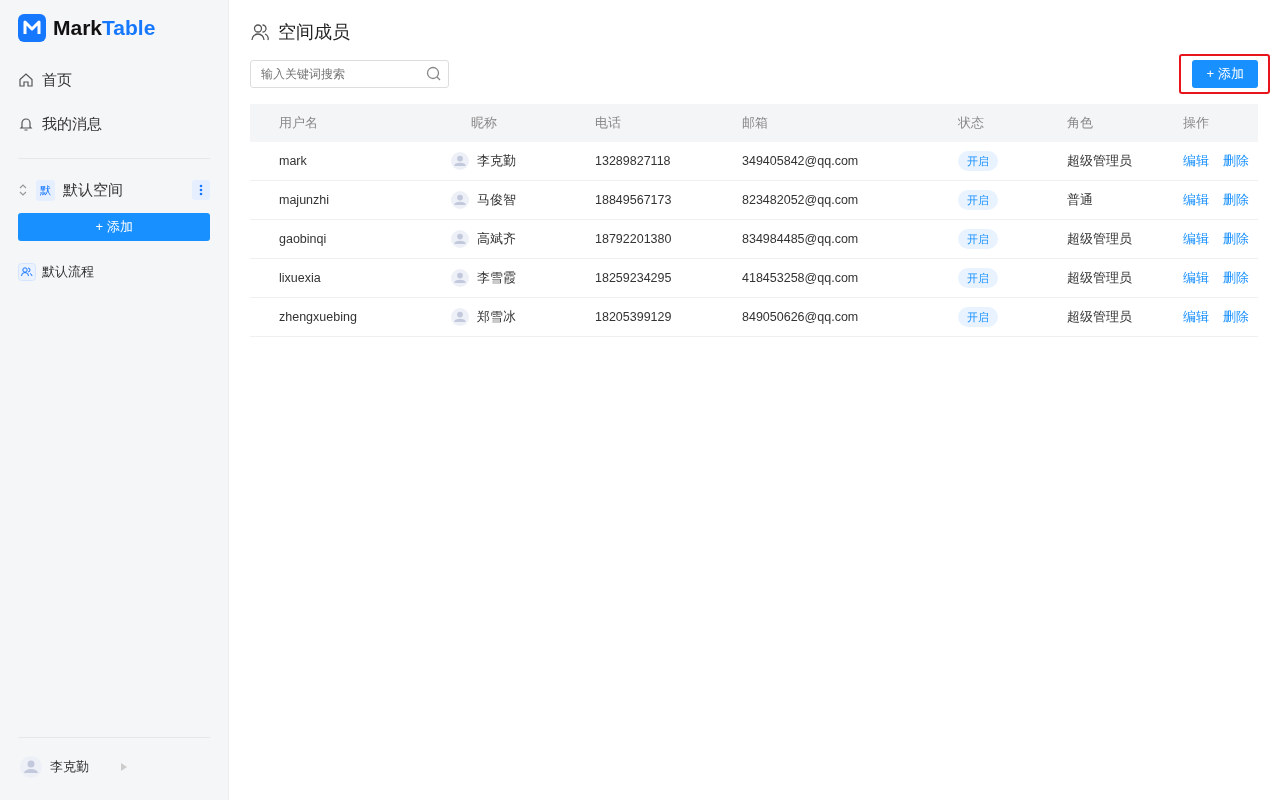 The width and height of the screenshot is (1280, 800). I want to click on page-title: 空间成员, so click(314, 32).